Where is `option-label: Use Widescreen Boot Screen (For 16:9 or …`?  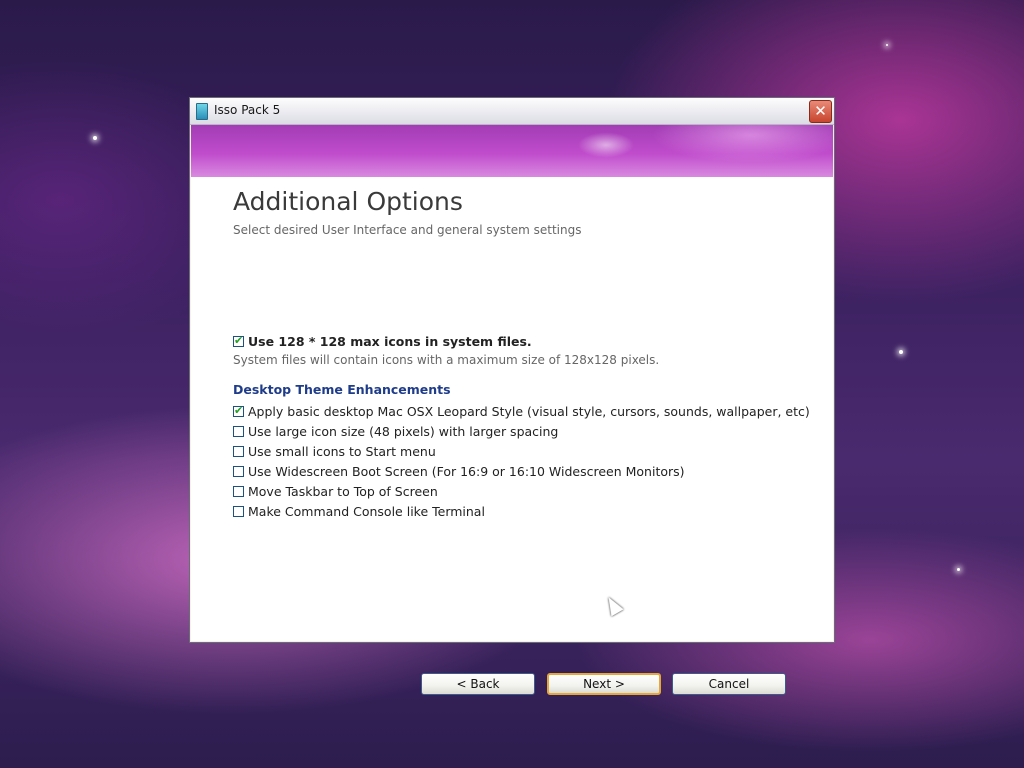
option-label: Use Widescreen Boot Screen (For 16:9 or … is located at coordinates (466, 471).